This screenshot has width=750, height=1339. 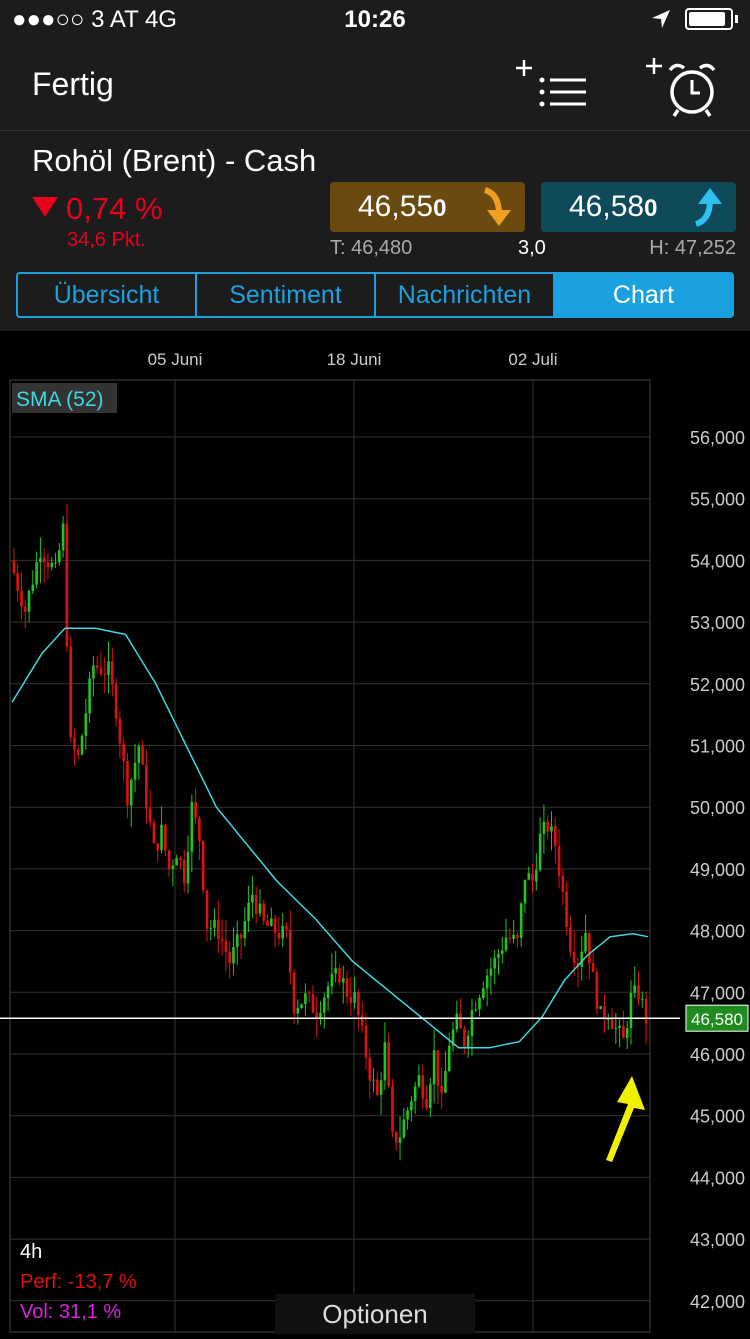 I want to click on y-tick-label: 46,000, so click(x=717, y=1055).